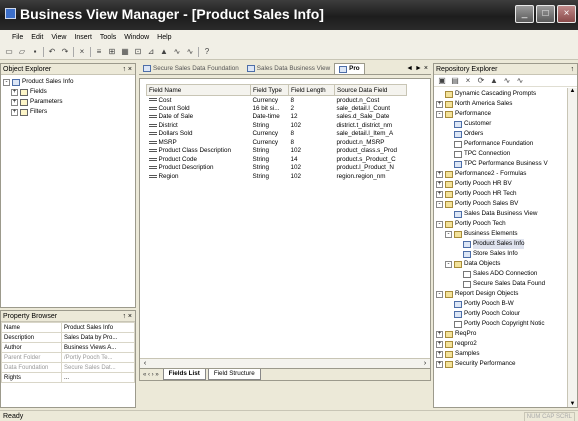 The height and width of the screenshot is (421, 578). Describe the element at coordinates (277, 159) in the screenshot. I see `table-row: Product Code String 14 product.s_Product_C` at that location.